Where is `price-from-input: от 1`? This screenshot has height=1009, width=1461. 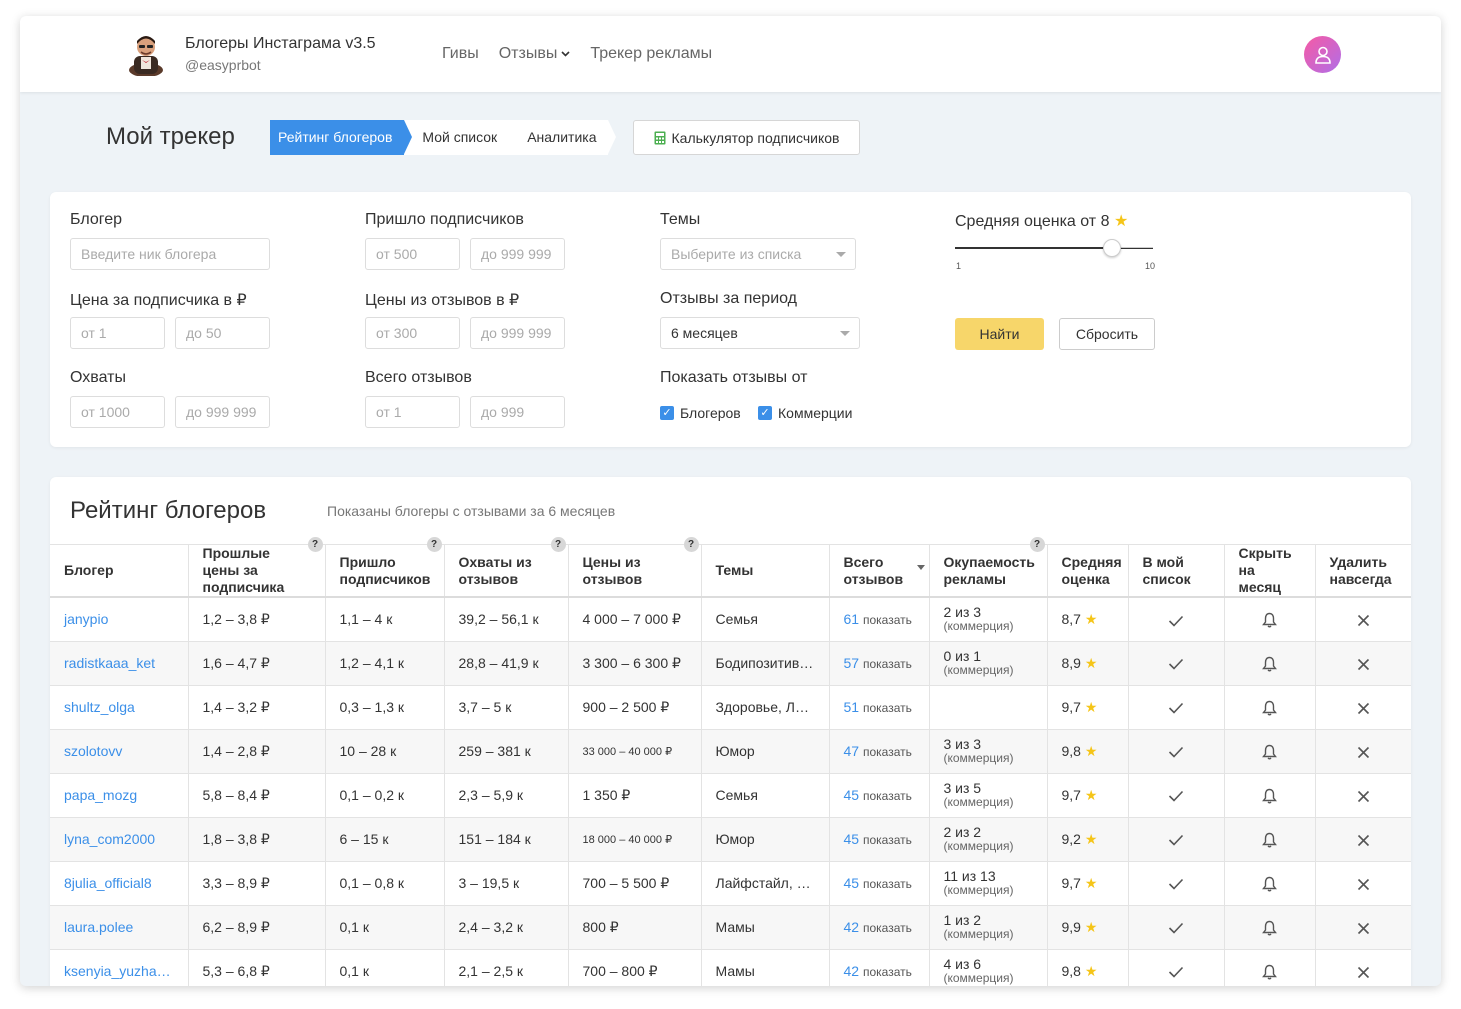 price-from-input: от 1 is located at coordinates (117, 333).